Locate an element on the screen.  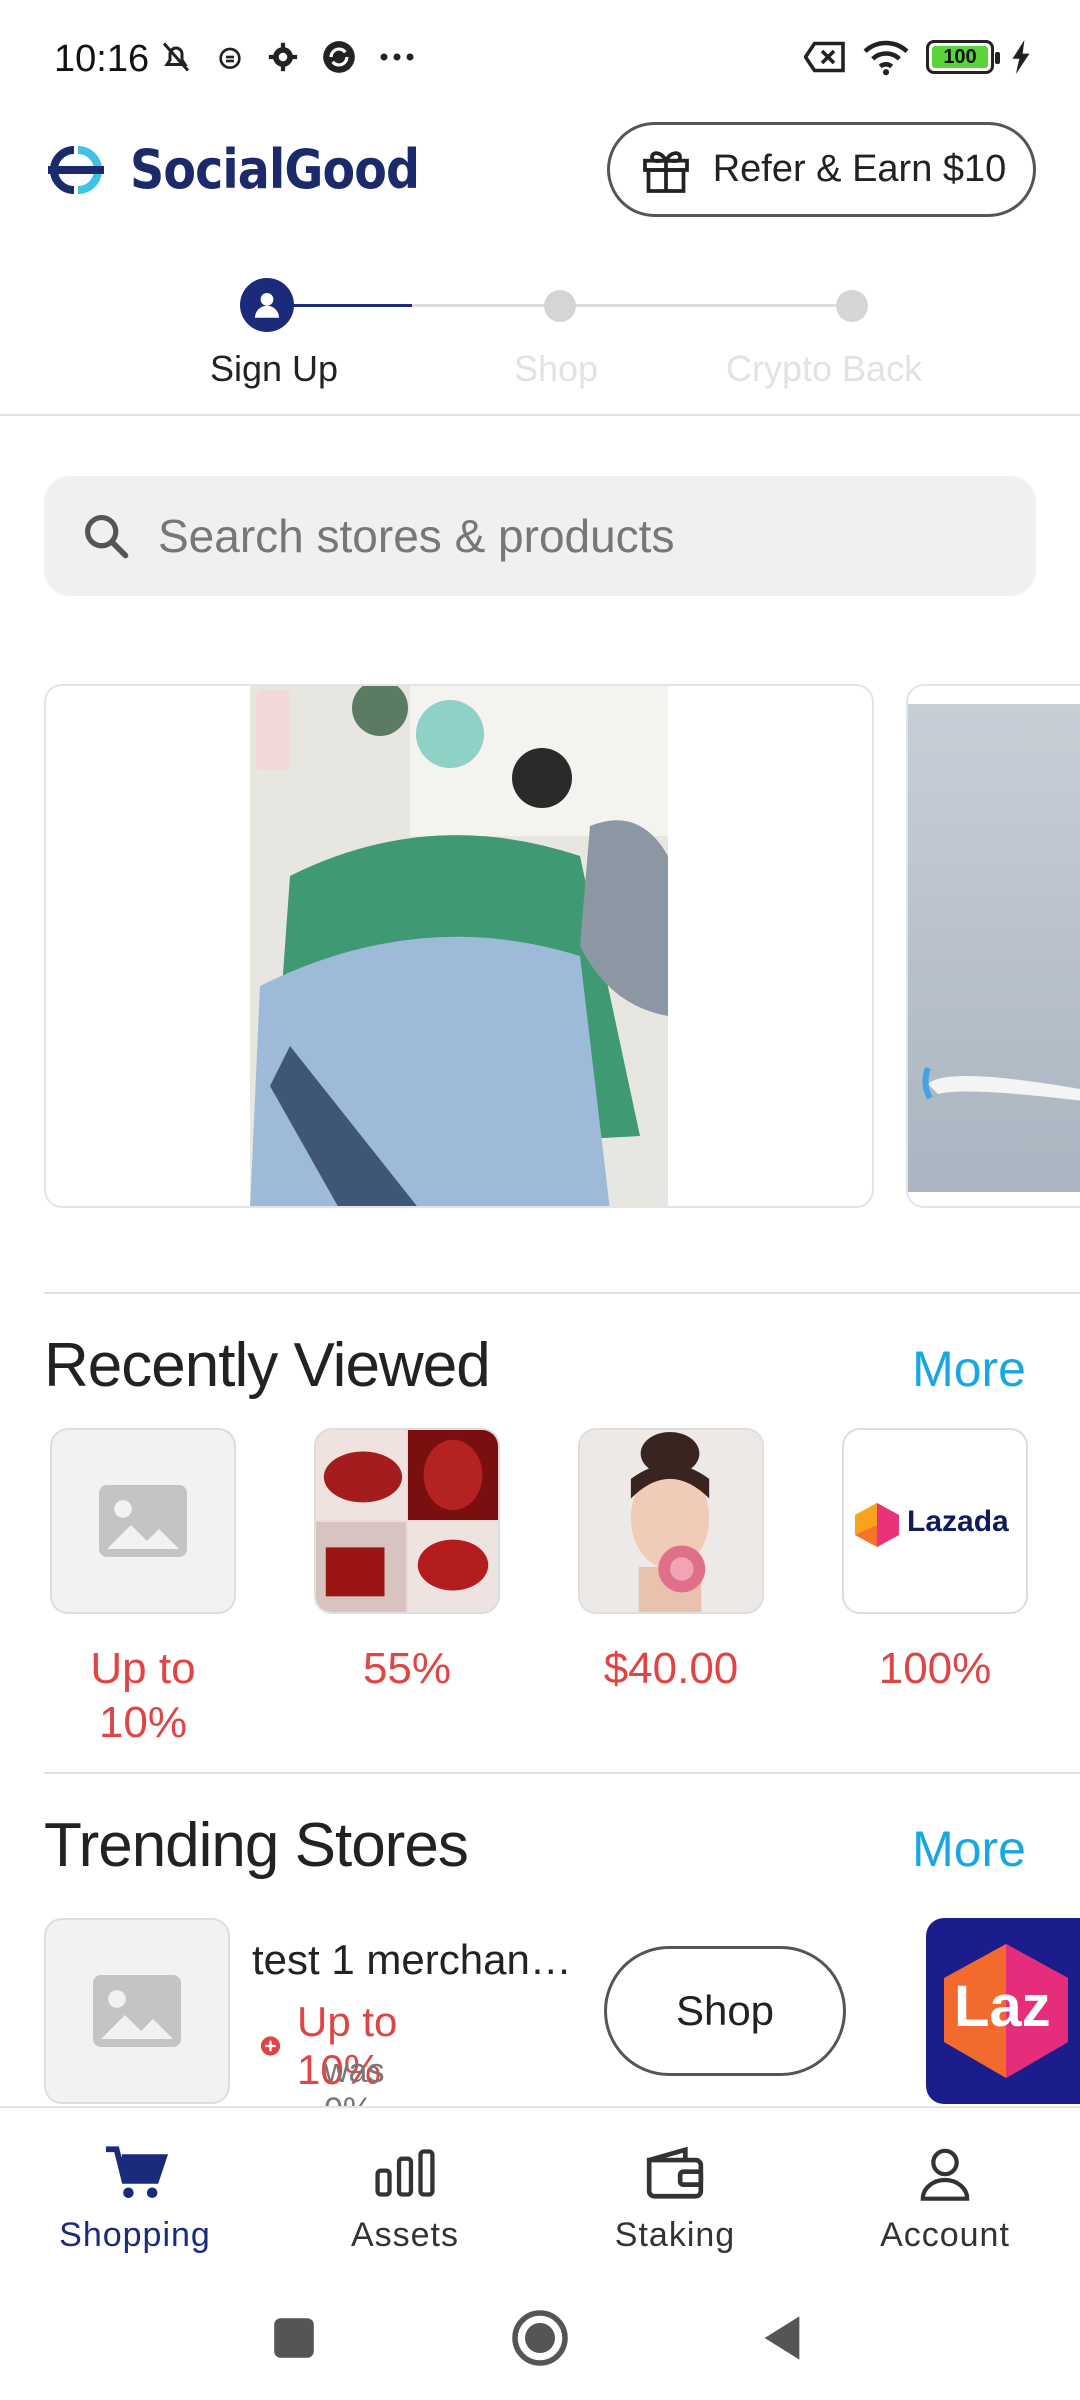
more-icon is located at coordinates (397, 57).